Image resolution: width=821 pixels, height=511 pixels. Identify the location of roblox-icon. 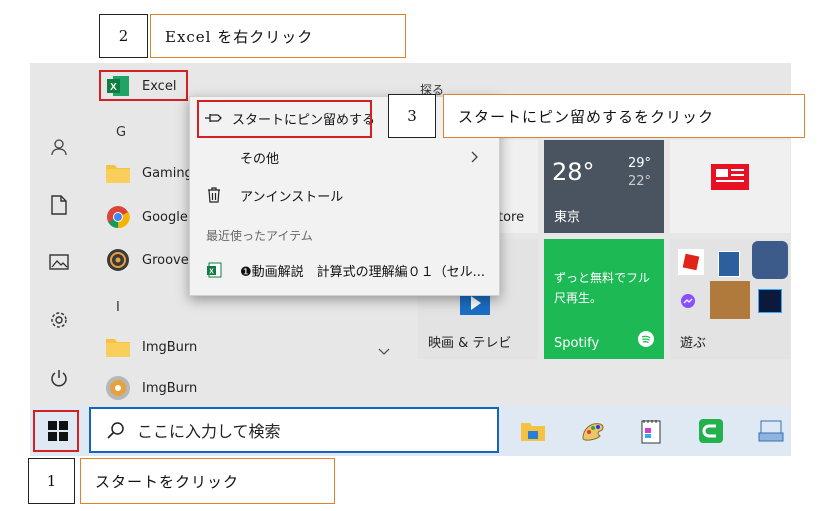
(691, 262).